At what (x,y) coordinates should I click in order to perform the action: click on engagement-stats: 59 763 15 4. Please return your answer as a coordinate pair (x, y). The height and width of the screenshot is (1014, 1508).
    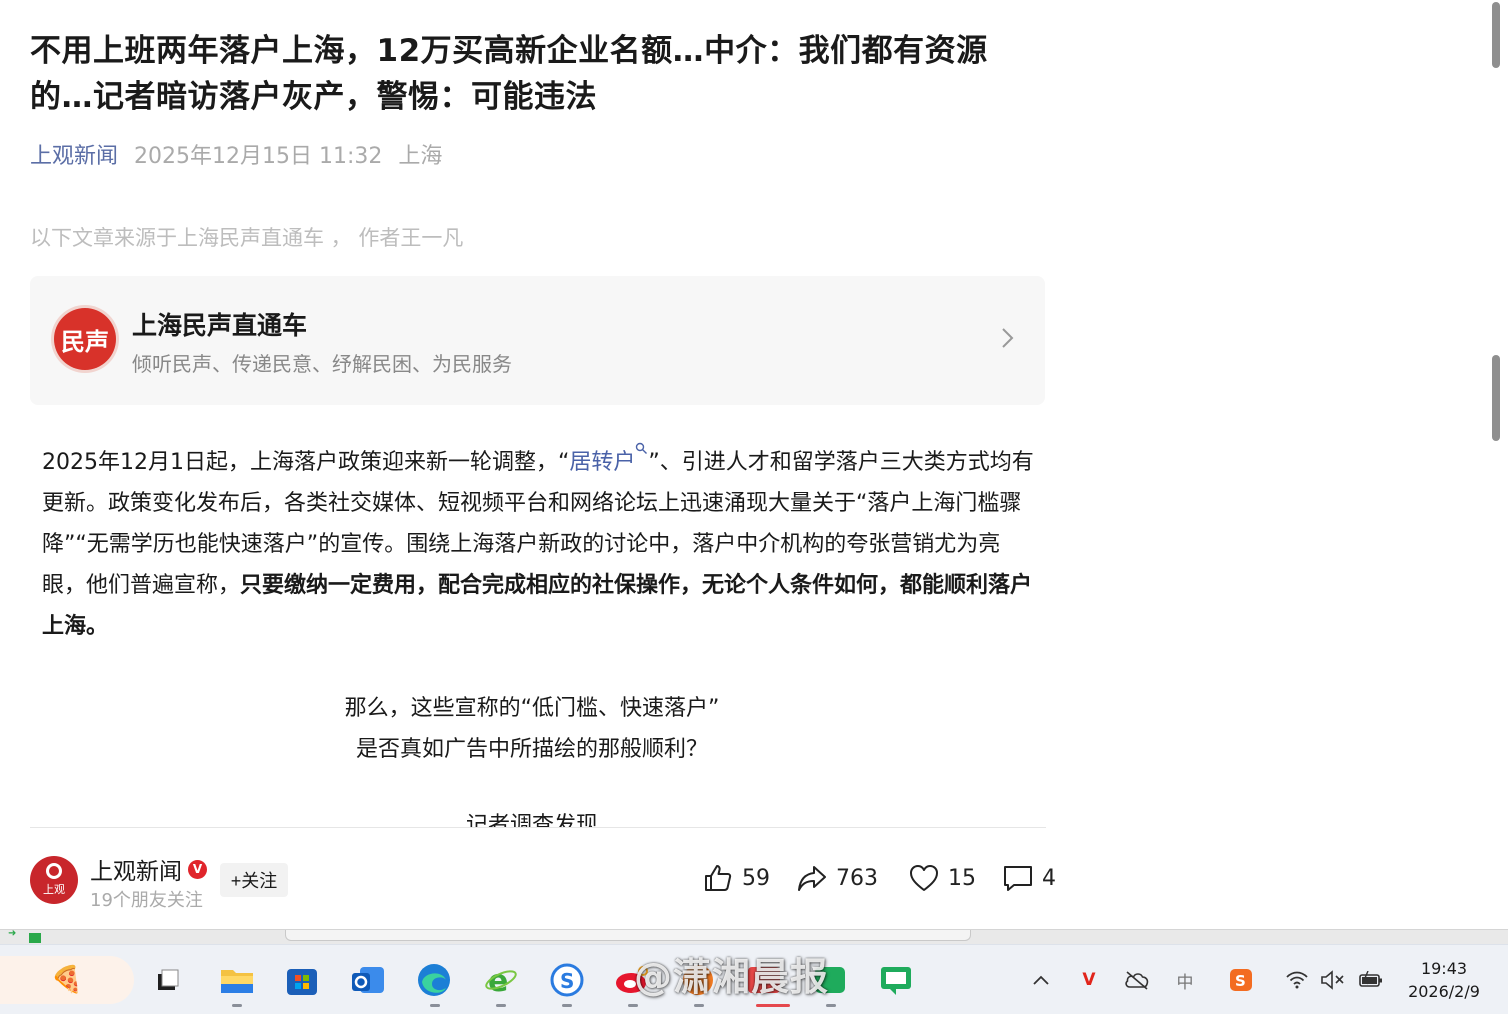
    Looking at the image, I should click on (879, 878).